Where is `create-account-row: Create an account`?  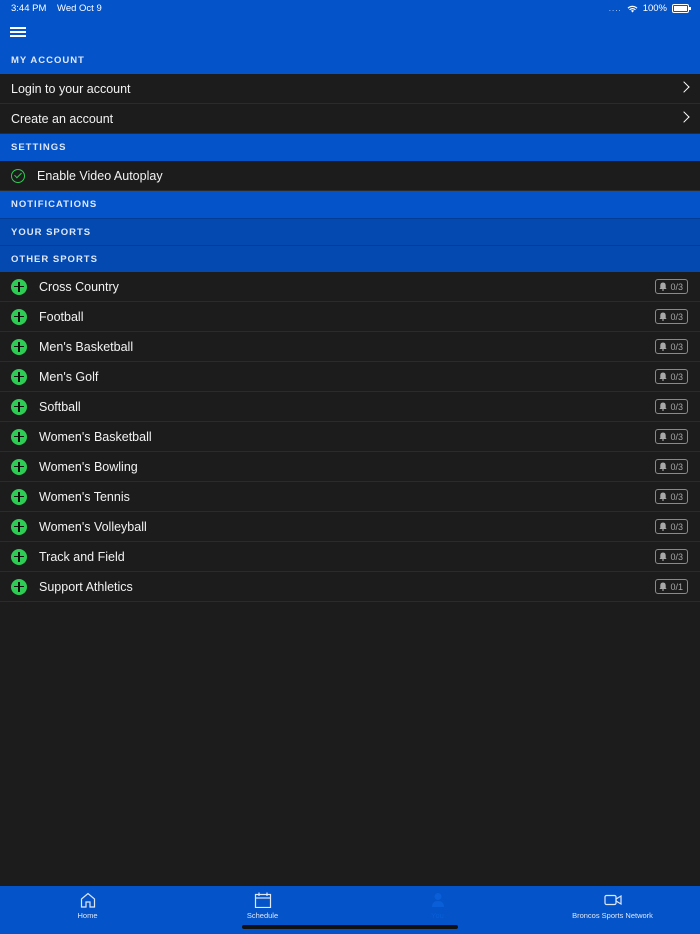 create-account-row: Create an account is located at coordinates (350, 119).